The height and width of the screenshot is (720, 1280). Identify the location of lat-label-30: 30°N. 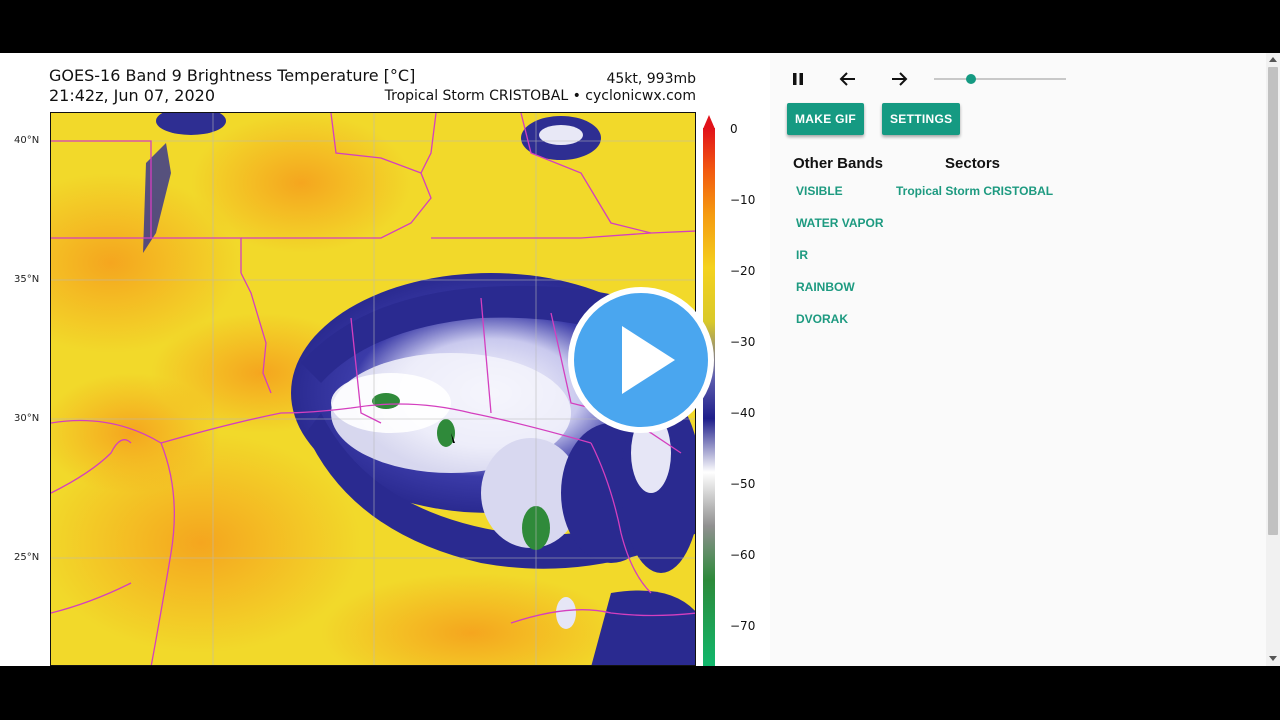
(27, 418).